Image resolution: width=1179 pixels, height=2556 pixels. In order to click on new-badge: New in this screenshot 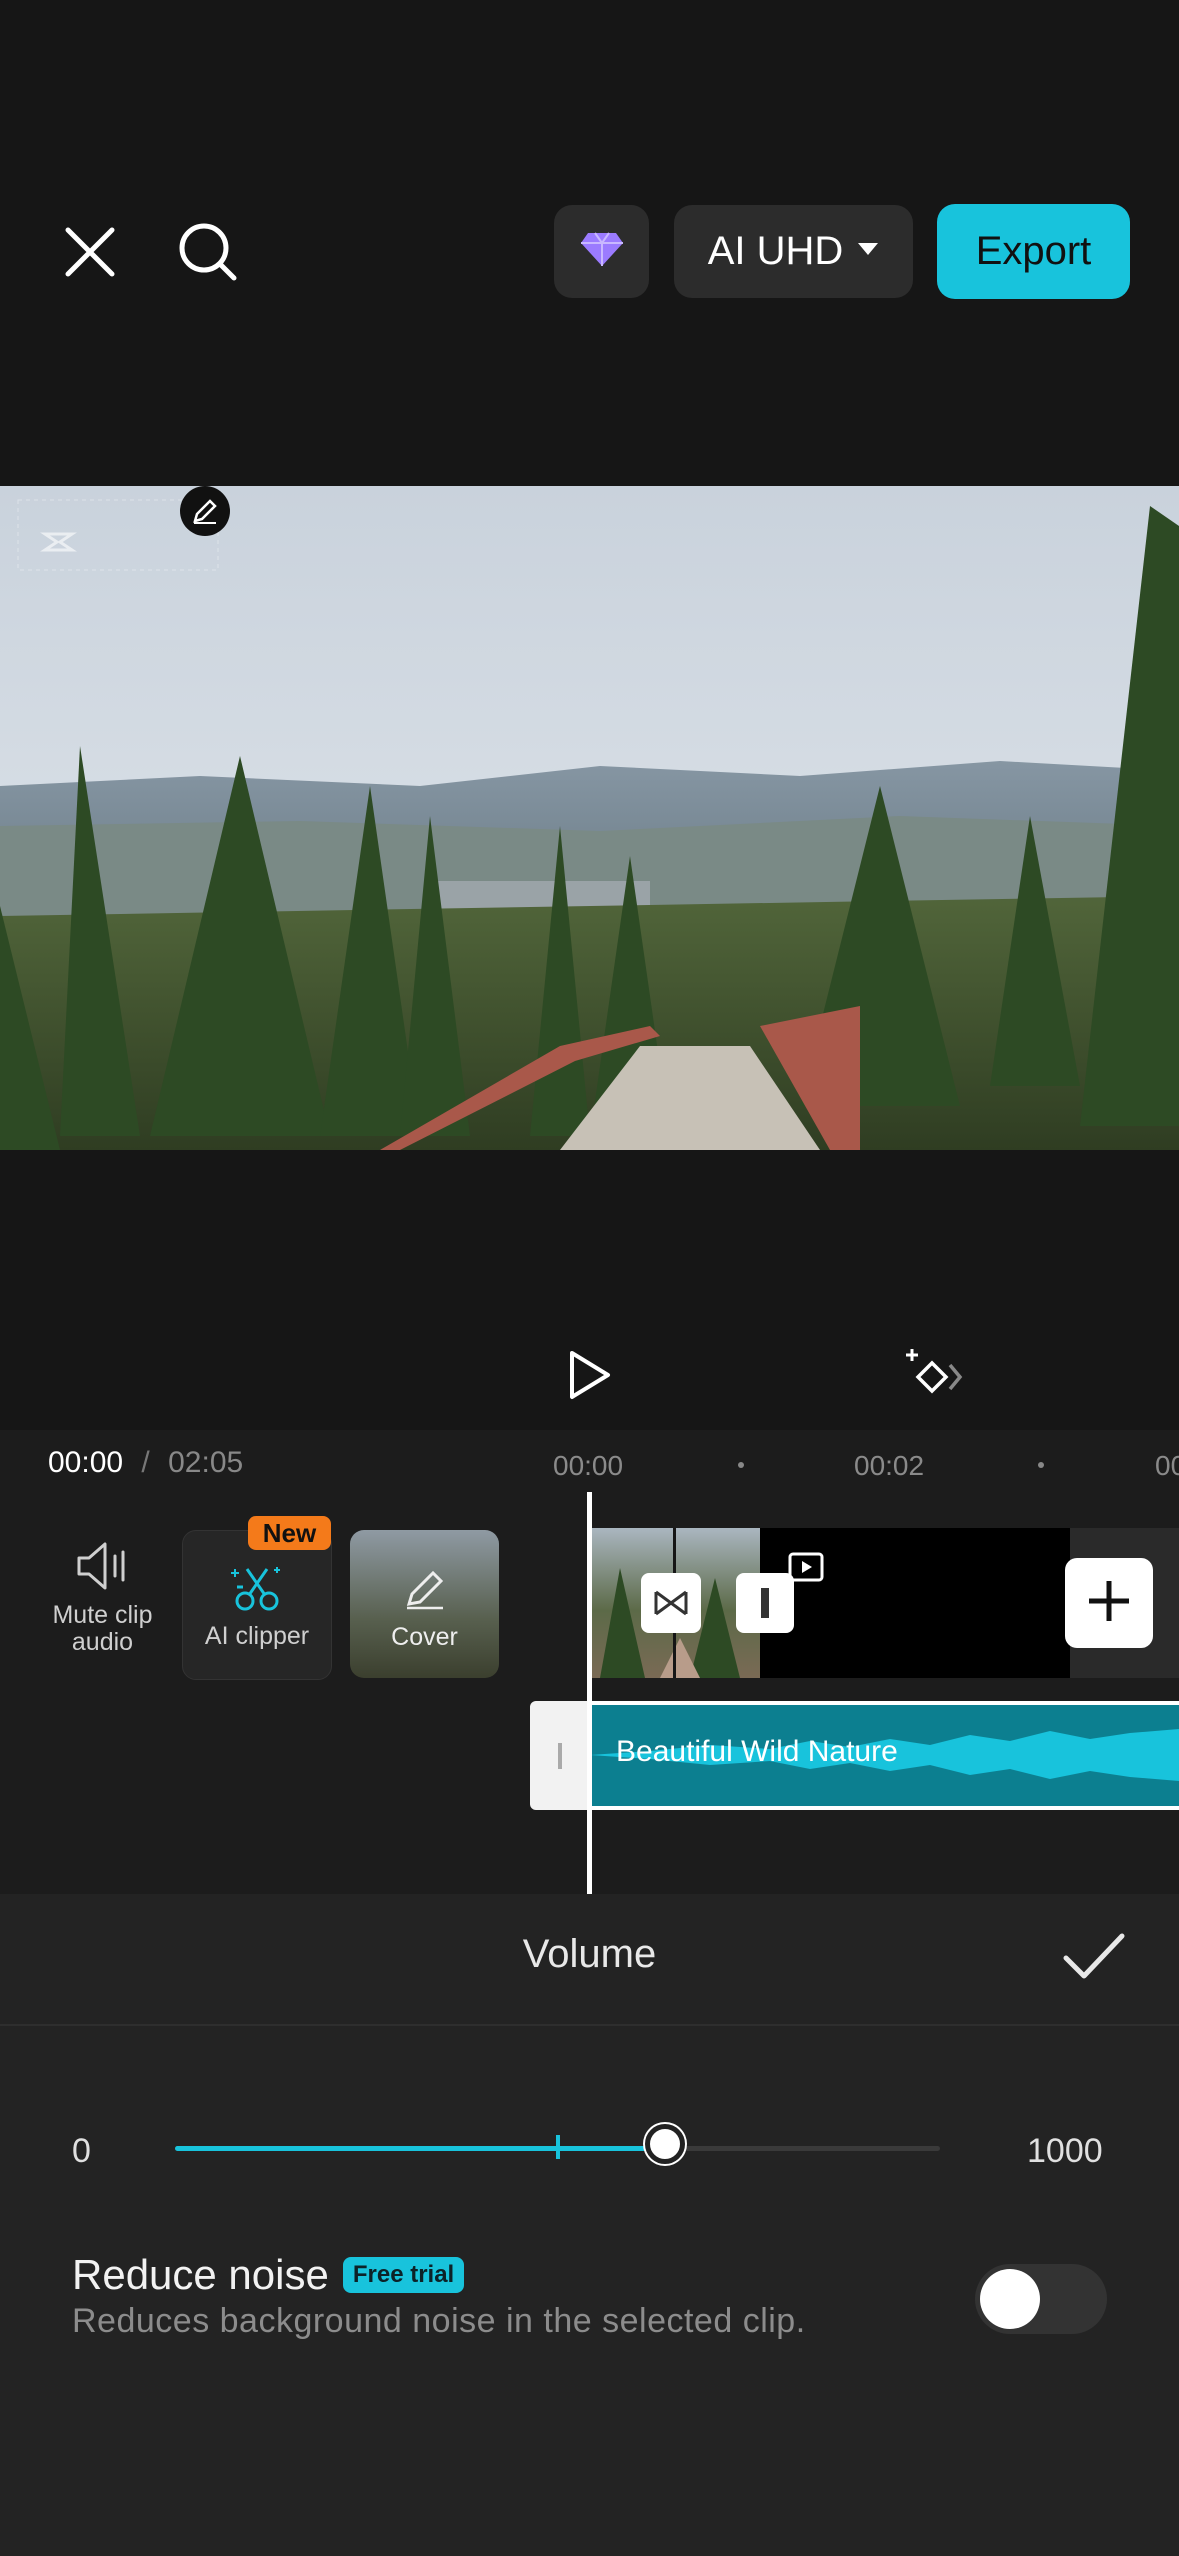, I will do `click(289, 1533)`.